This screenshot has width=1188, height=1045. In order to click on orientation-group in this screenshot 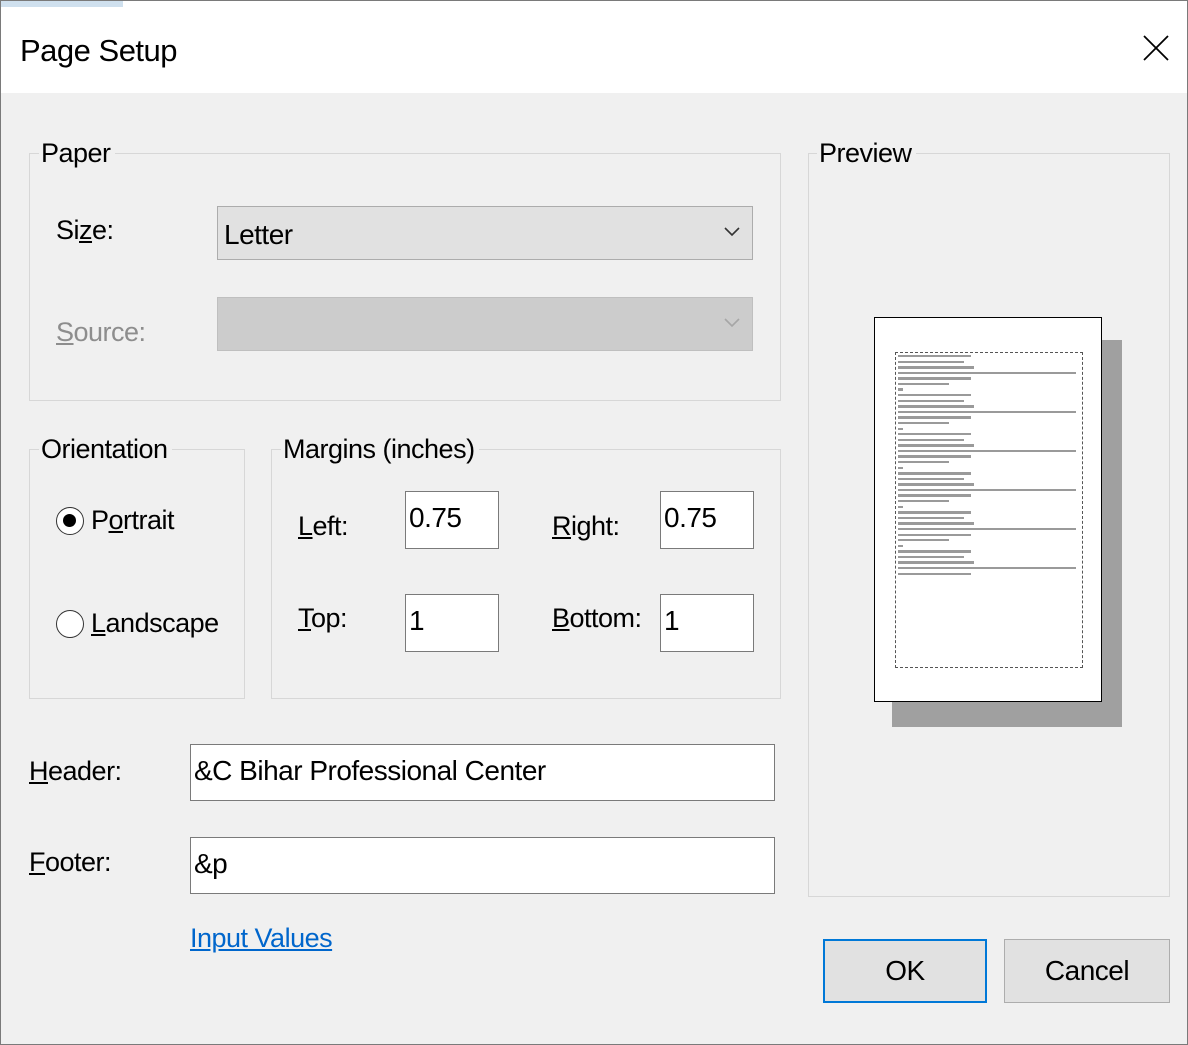, I will do `click(137, 574)`.